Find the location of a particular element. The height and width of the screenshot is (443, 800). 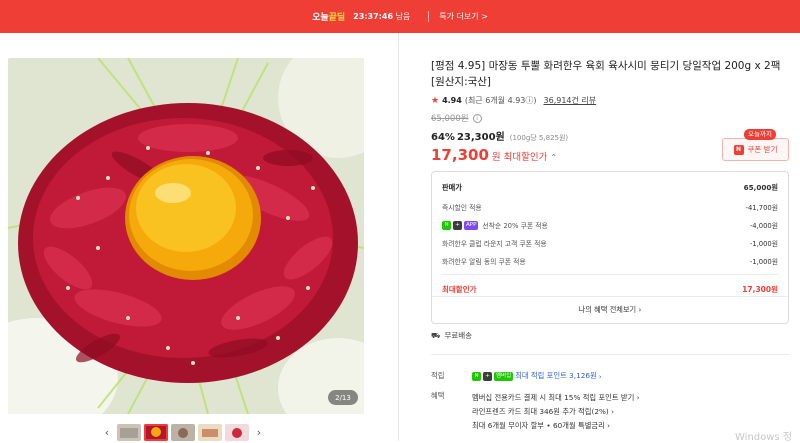

vertical-divider is located at coordinates (398, 237).